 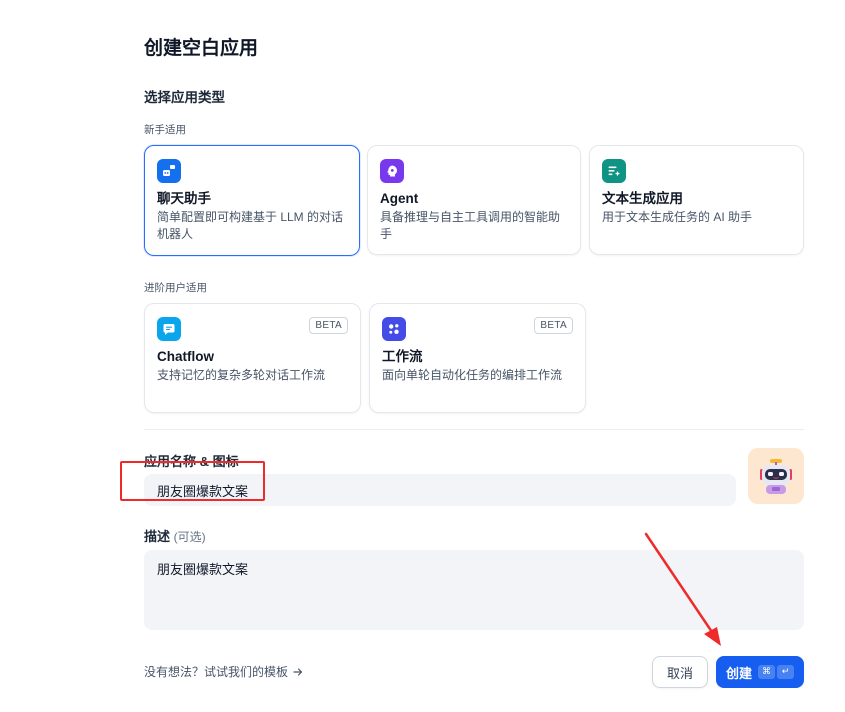 I want to click on template-link: 没有想法？试试我们的模板, so click(x=224, y=671).